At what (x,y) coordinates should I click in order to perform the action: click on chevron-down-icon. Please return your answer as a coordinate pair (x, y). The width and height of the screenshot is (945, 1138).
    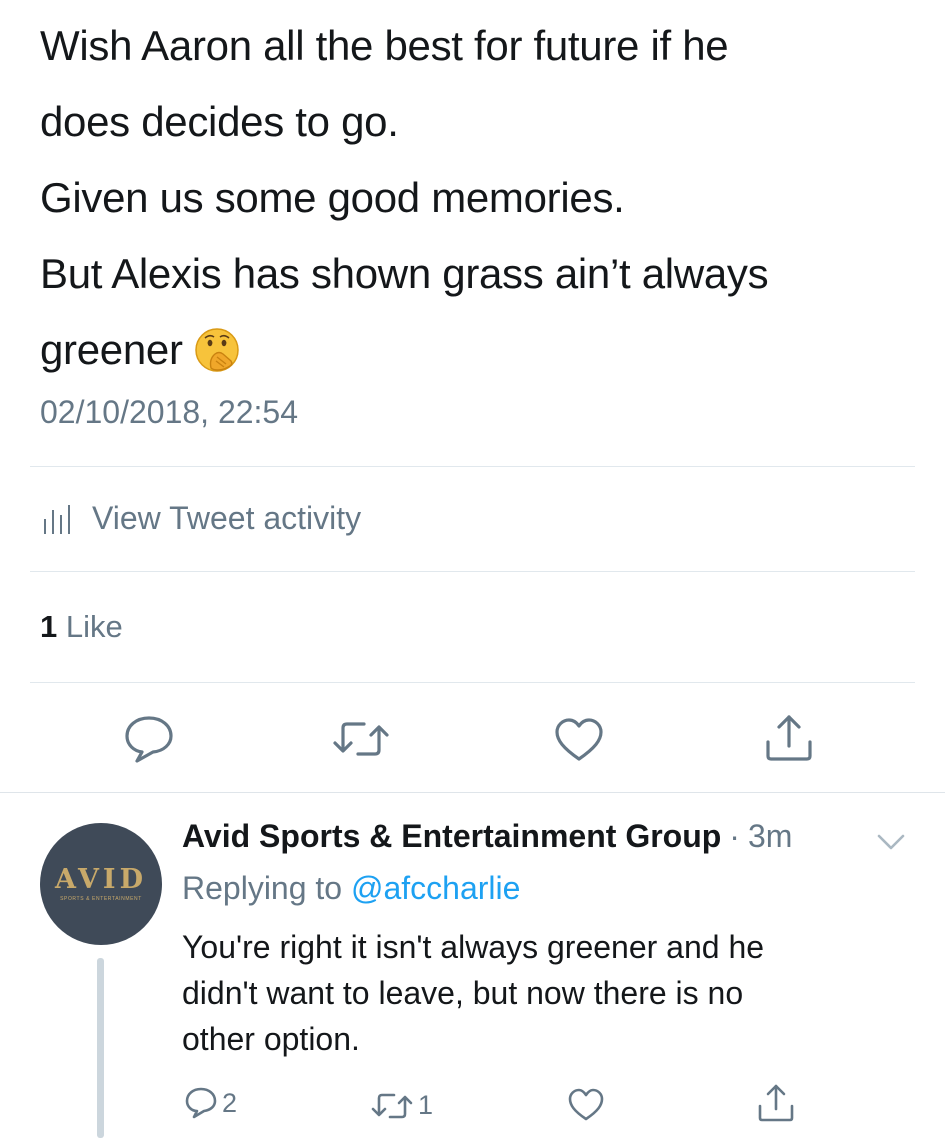
    Looking at the image, I should click on (891, 842).